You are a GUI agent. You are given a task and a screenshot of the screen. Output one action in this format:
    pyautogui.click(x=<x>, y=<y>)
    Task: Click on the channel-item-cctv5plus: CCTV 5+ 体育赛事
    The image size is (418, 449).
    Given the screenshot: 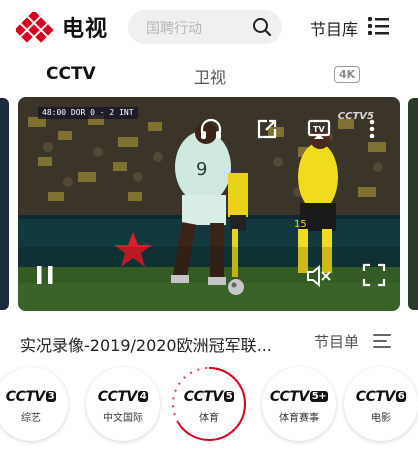 What is the action you would take?
    pyautogui.click(x=299, y=404)
    